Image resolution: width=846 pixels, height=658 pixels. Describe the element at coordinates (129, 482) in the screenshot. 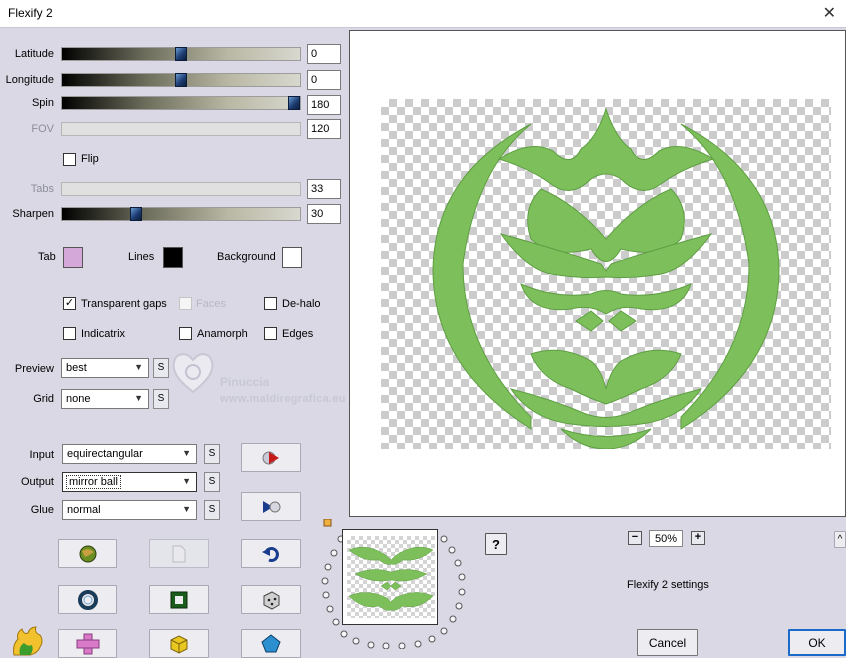

I see `output-select: mirror ball ▼` at that location.